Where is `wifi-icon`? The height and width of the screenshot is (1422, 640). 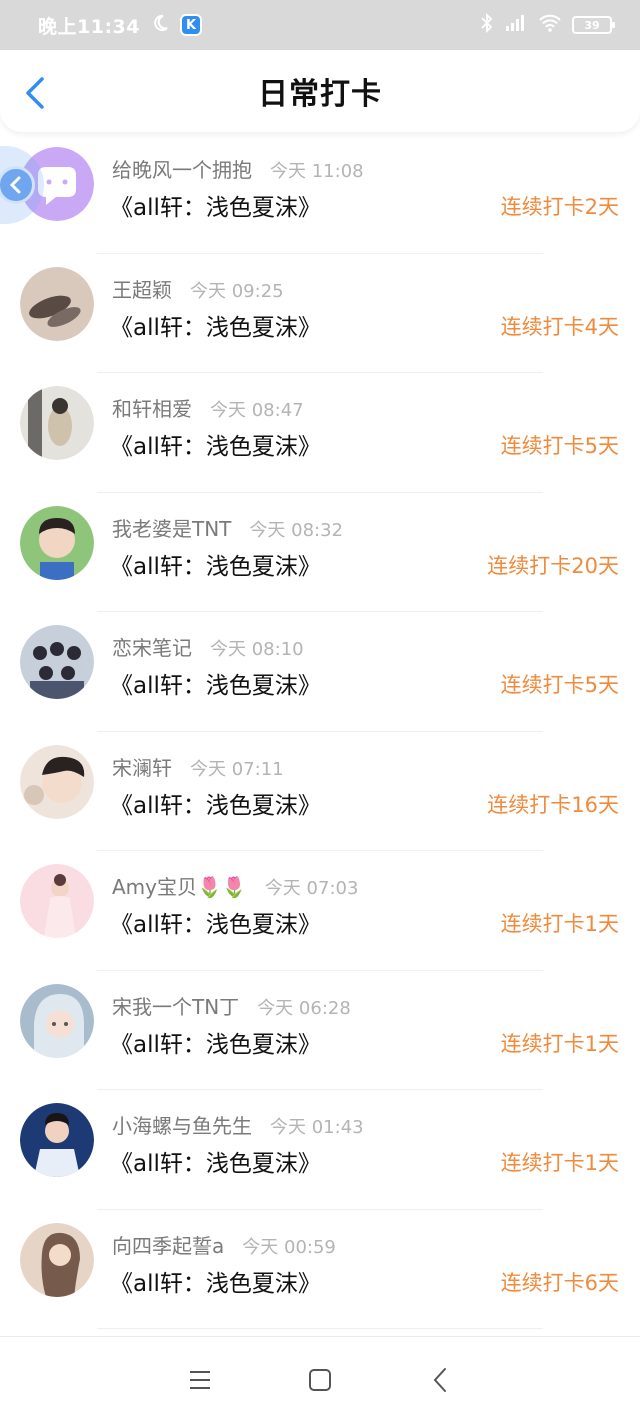
wifi-icon is located at coordinates (550, 25).